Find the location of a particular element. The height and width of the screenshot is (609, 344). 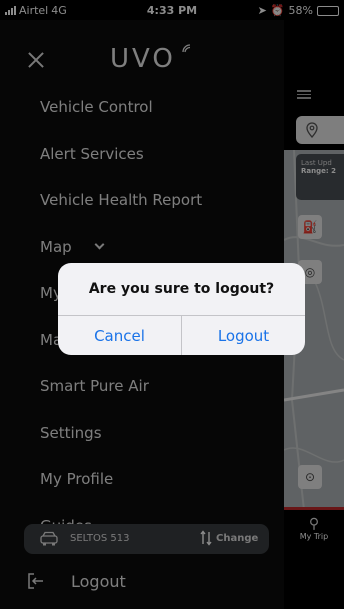

confirm-logout-button: Logout is located at coordinates (243, 335).